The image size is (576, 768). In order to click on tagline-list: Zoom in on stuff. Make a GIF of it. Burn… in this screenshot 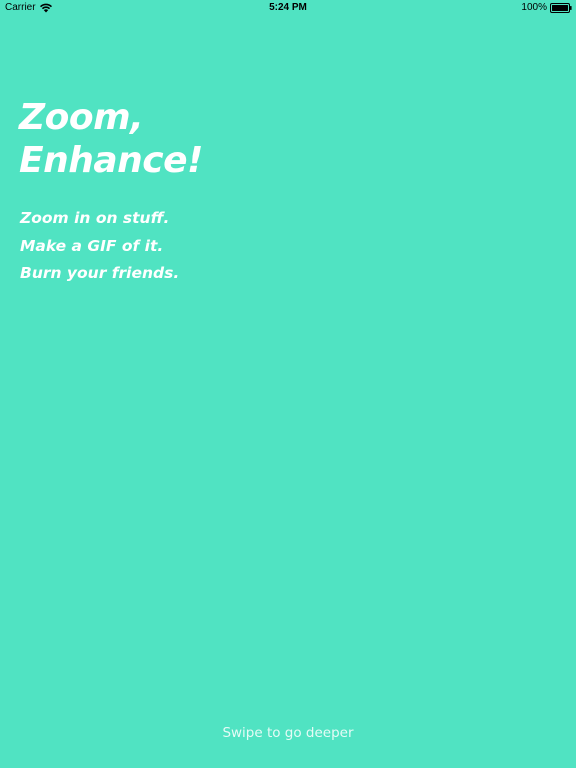, I will do `click(99, 246)`.